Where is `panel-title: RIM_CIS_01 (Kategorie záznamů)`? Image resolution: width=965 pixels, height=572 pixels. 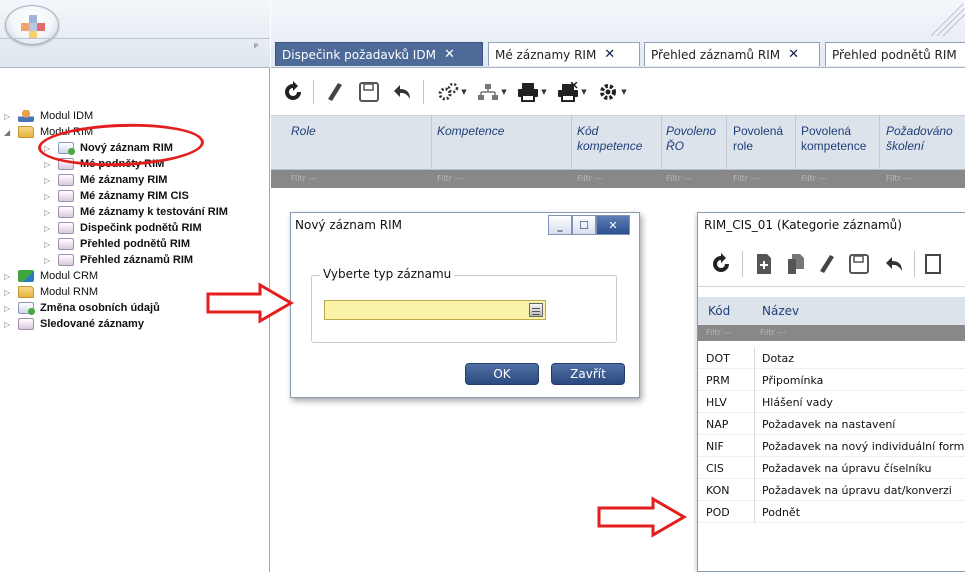
panel-title: RIM_CIS_01 (Kategorie záznamů) is located at coordinates (803, 225).